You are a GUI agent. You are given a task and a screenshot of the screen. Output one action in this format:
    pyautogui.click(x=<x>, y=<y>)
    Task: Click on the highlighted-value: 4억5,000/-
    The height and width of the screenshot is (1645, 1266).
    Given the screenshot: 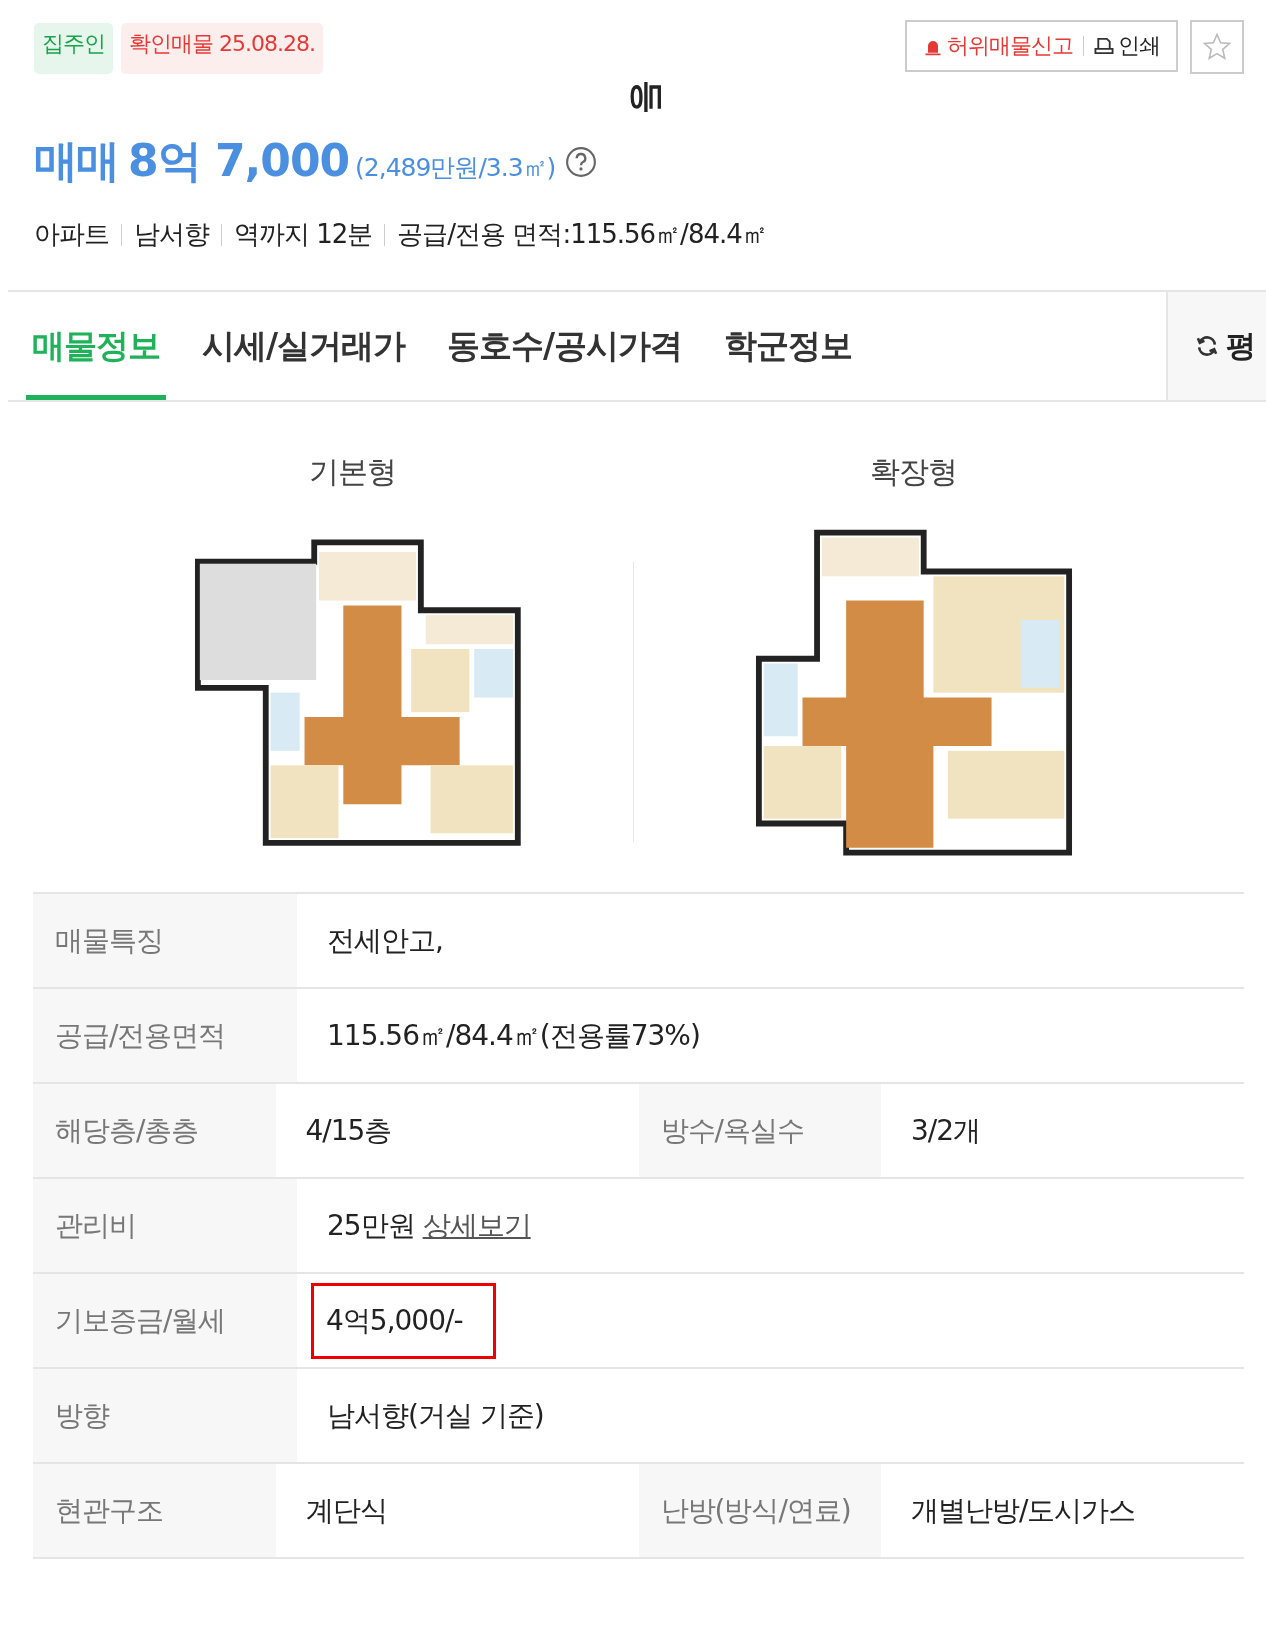 What is the action you would take?
    pyautogui.click(x=403, y=1320)
    